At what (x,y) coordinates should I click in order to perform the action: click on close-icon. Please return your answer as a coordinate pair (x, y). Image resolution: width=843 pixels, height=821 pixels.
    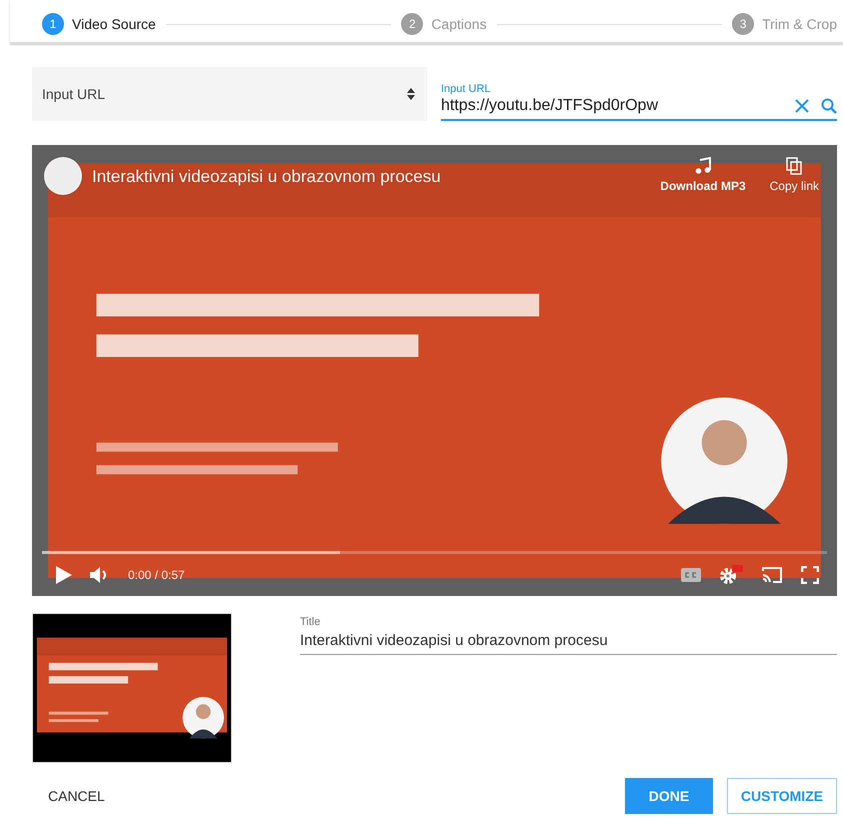
    Looking at the image, I should click on (802, 106).